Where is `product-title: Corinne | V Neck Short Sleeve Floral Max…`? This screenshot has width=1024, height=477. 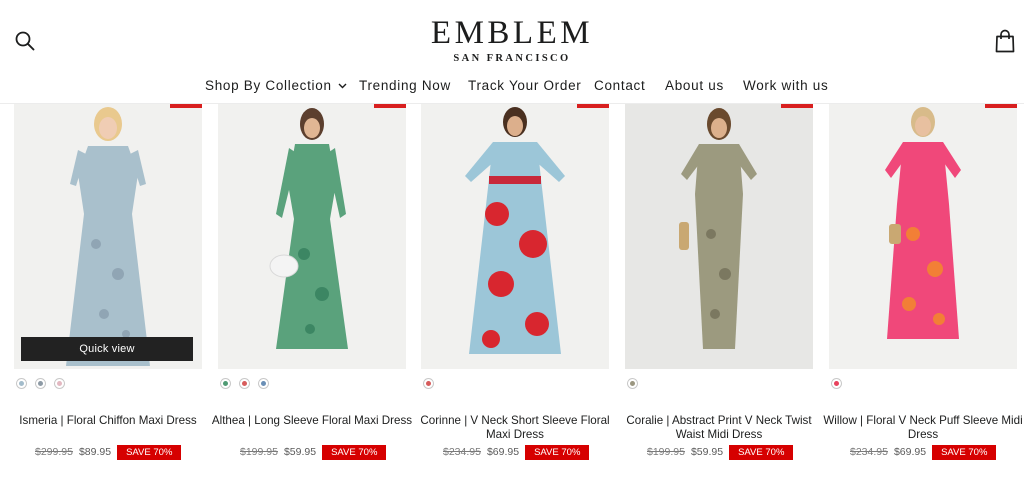
product-title: Corinne | V Neck Short Sleeve Floral Max… is located at coordinates (515, 427).